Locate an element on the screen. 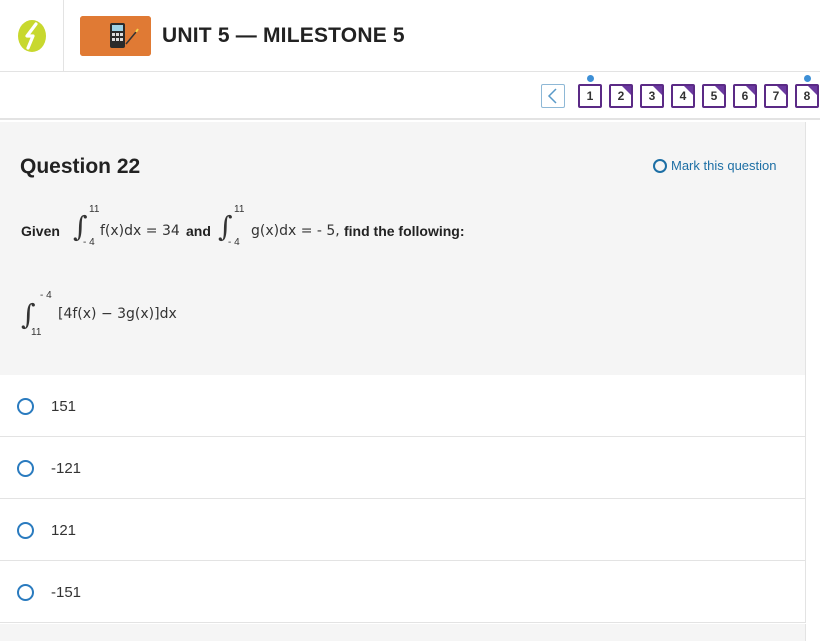  question-nav-number: 6 is located at coordinates (745, 96).